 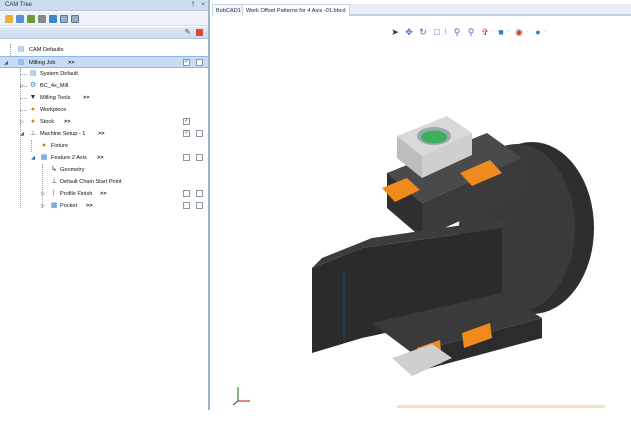 I want to click on tree-row-label: Profile Finish, so click(x=76, y=194).